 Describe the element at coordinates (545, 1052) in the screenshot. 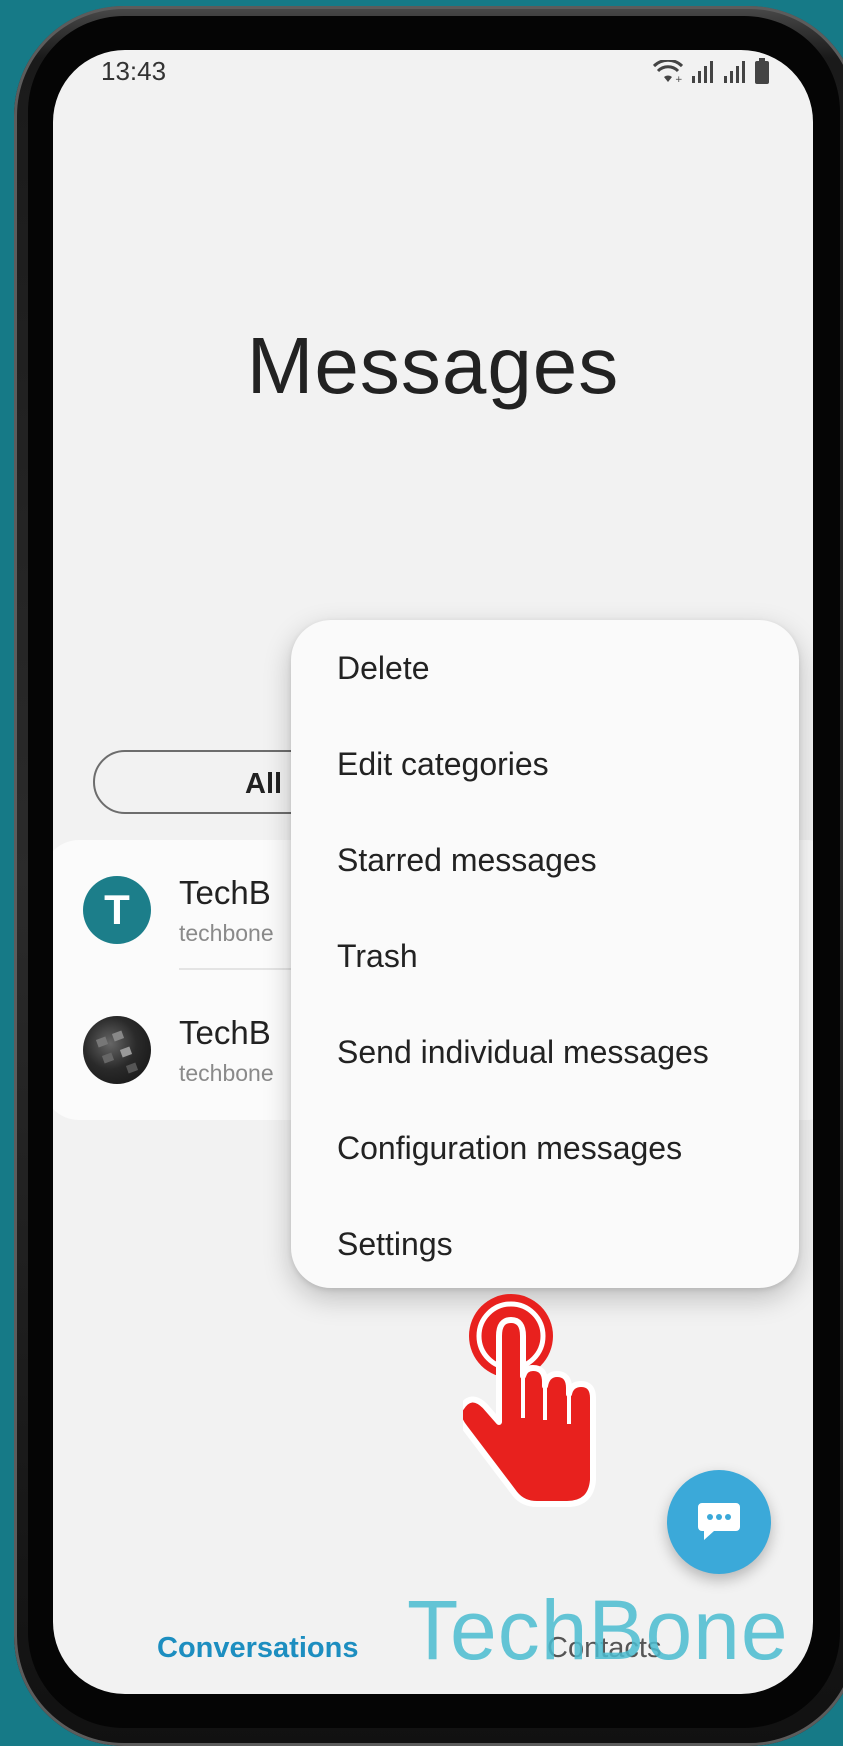

I see `menu-item-send-individual-messages: Send individual messages` at that location.